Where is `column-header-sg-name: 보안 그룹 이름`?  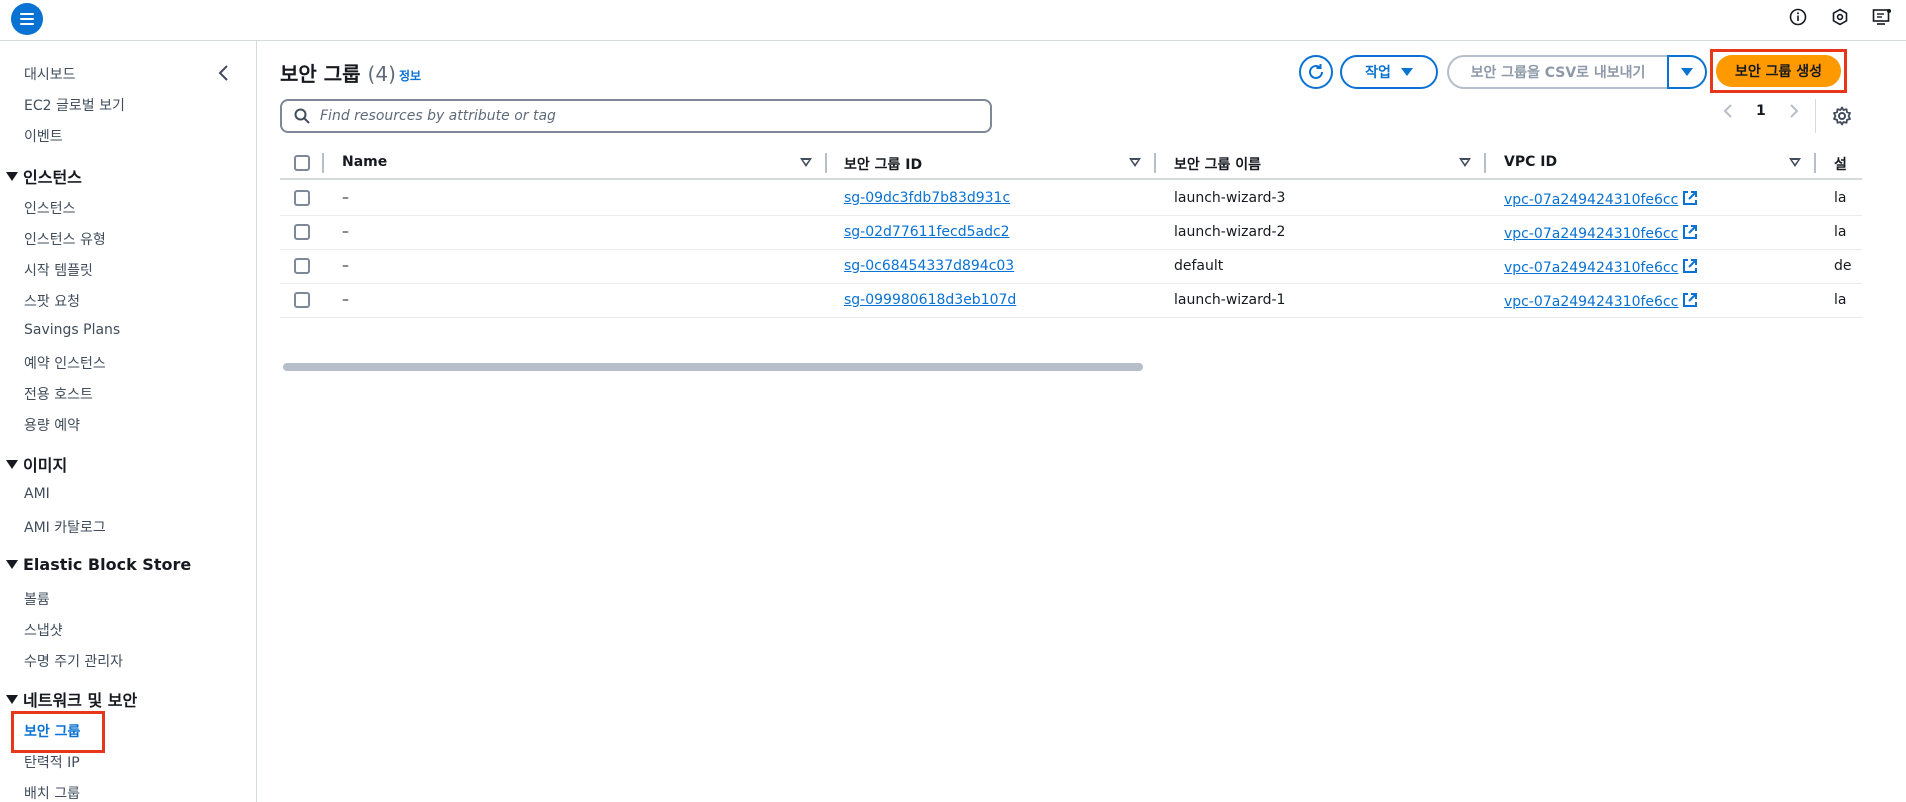
column-header-sg-name: 보안 그룹 이름 is located at coordinates (1217, 164).